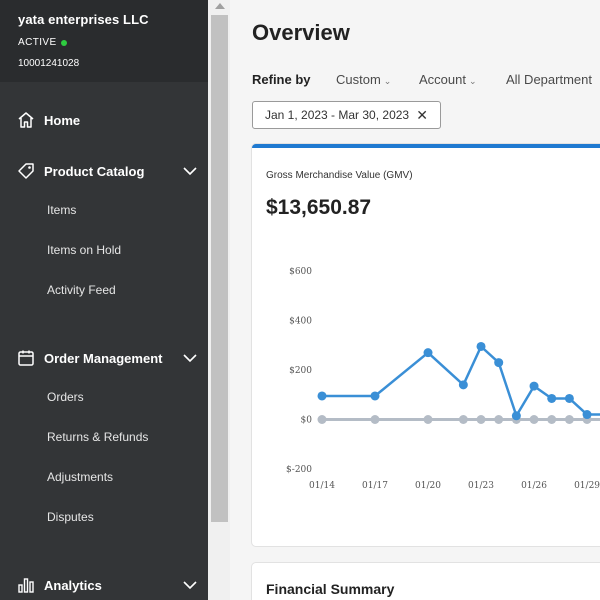  I want to click on sidebar-item-items: Items, so click(61, 210).